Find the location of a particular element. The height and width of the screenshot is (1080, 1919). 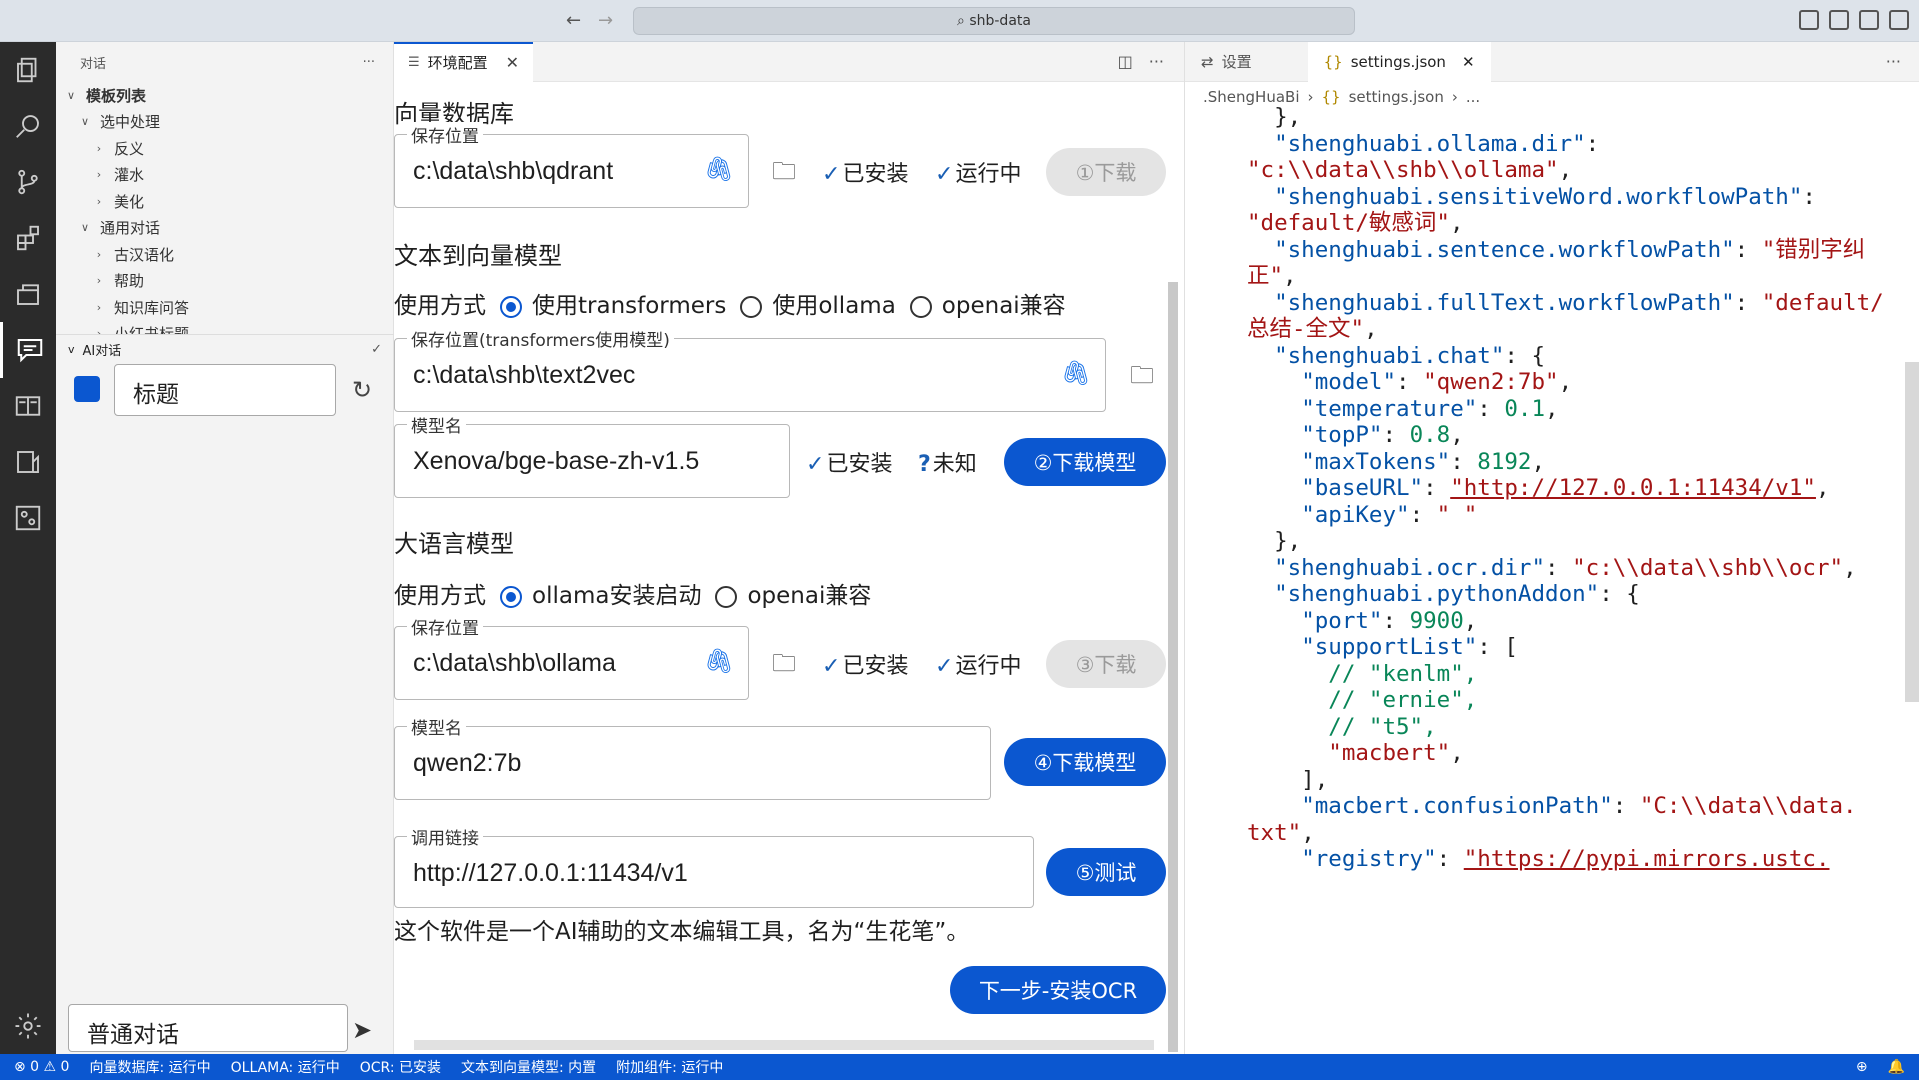

search-icon is located at coordinates (28, 126).